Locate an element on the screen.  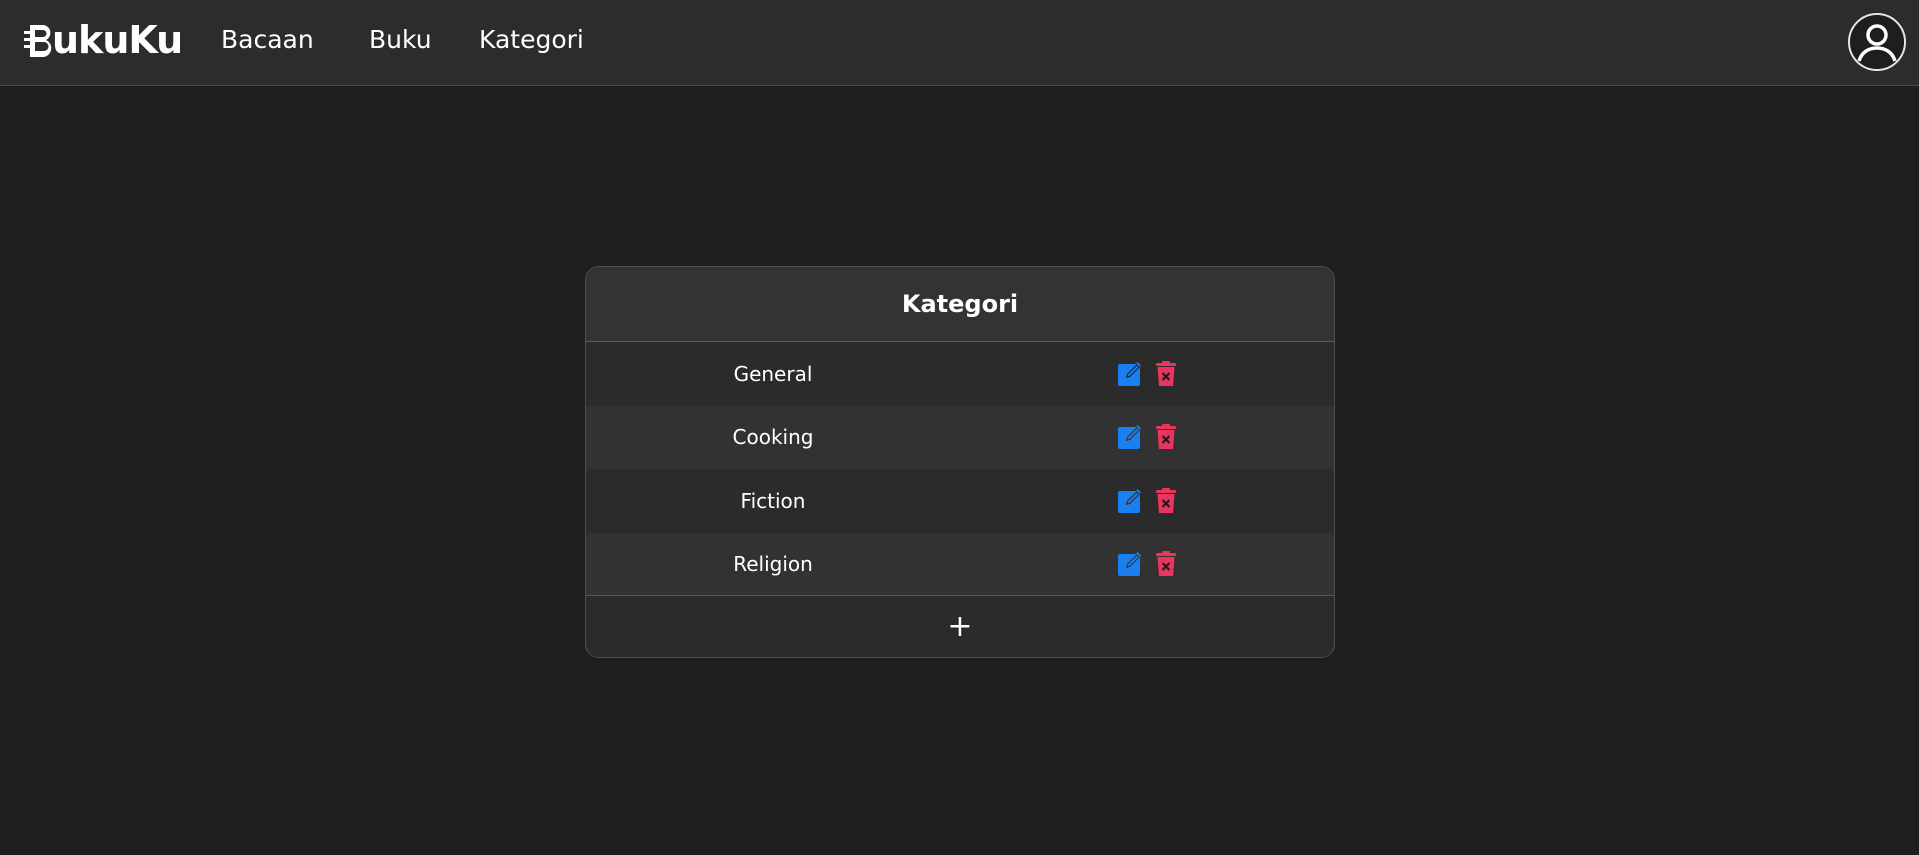
kategori-card-footer: + is located at coordinates (960, 626).